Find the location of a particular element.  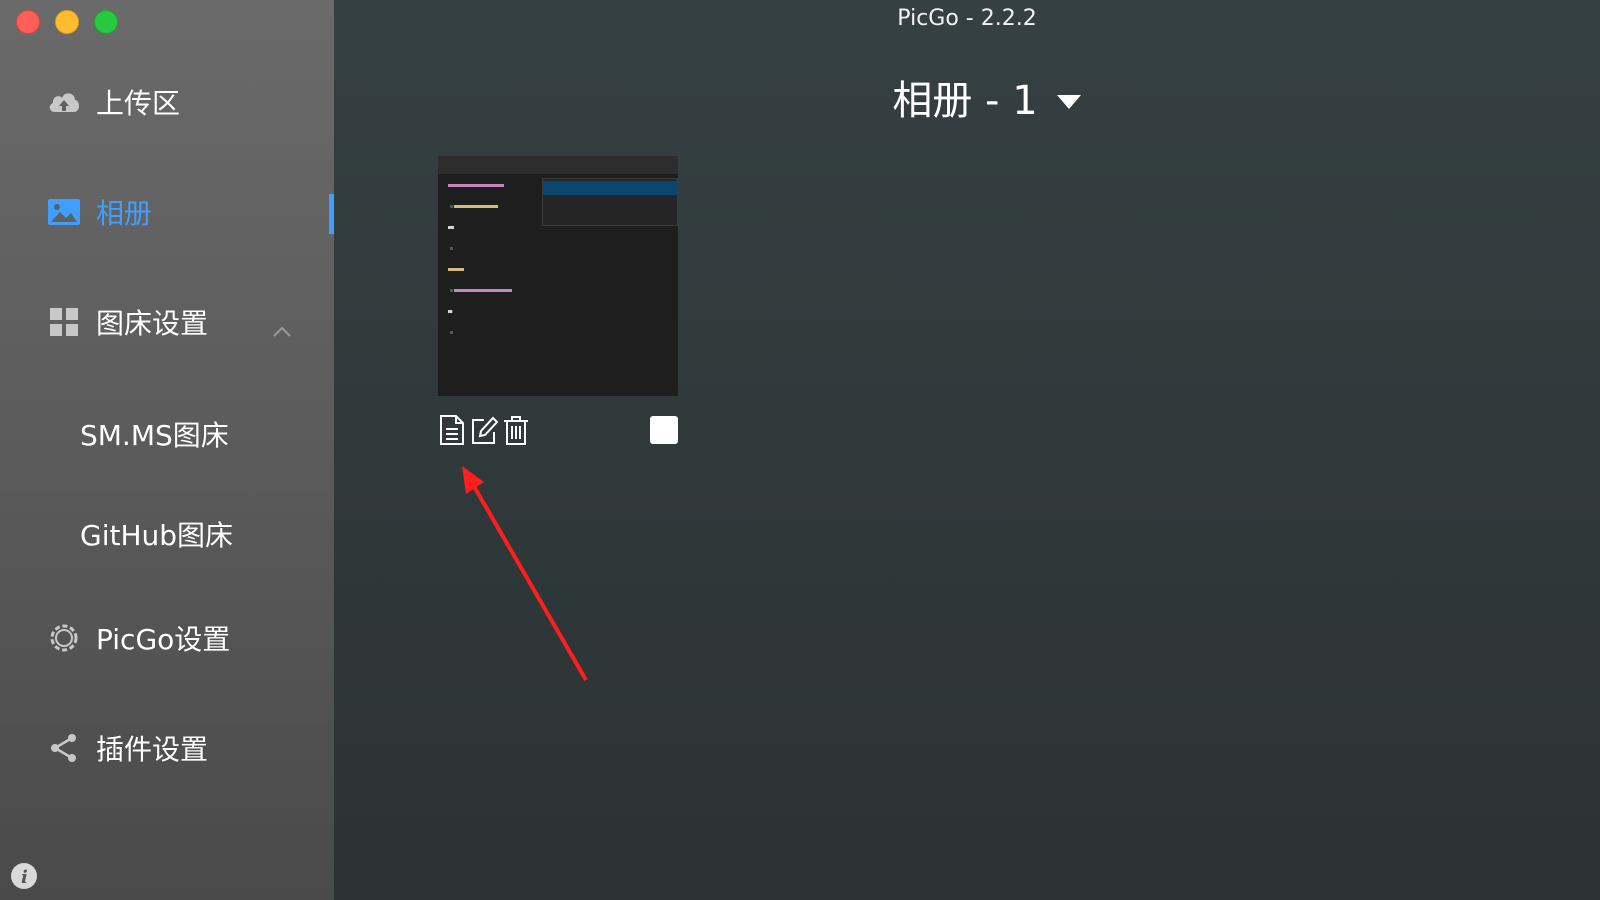

edit-icon is located at coordinates (484, 430).